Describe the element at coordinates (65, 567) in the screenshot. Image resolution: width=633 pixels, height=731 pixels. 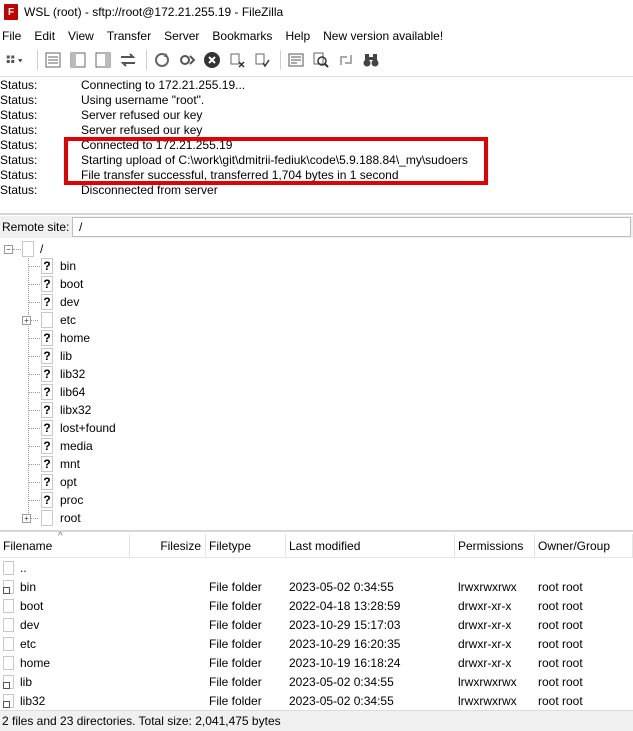
I see `file-cell-name: ..` at that location.